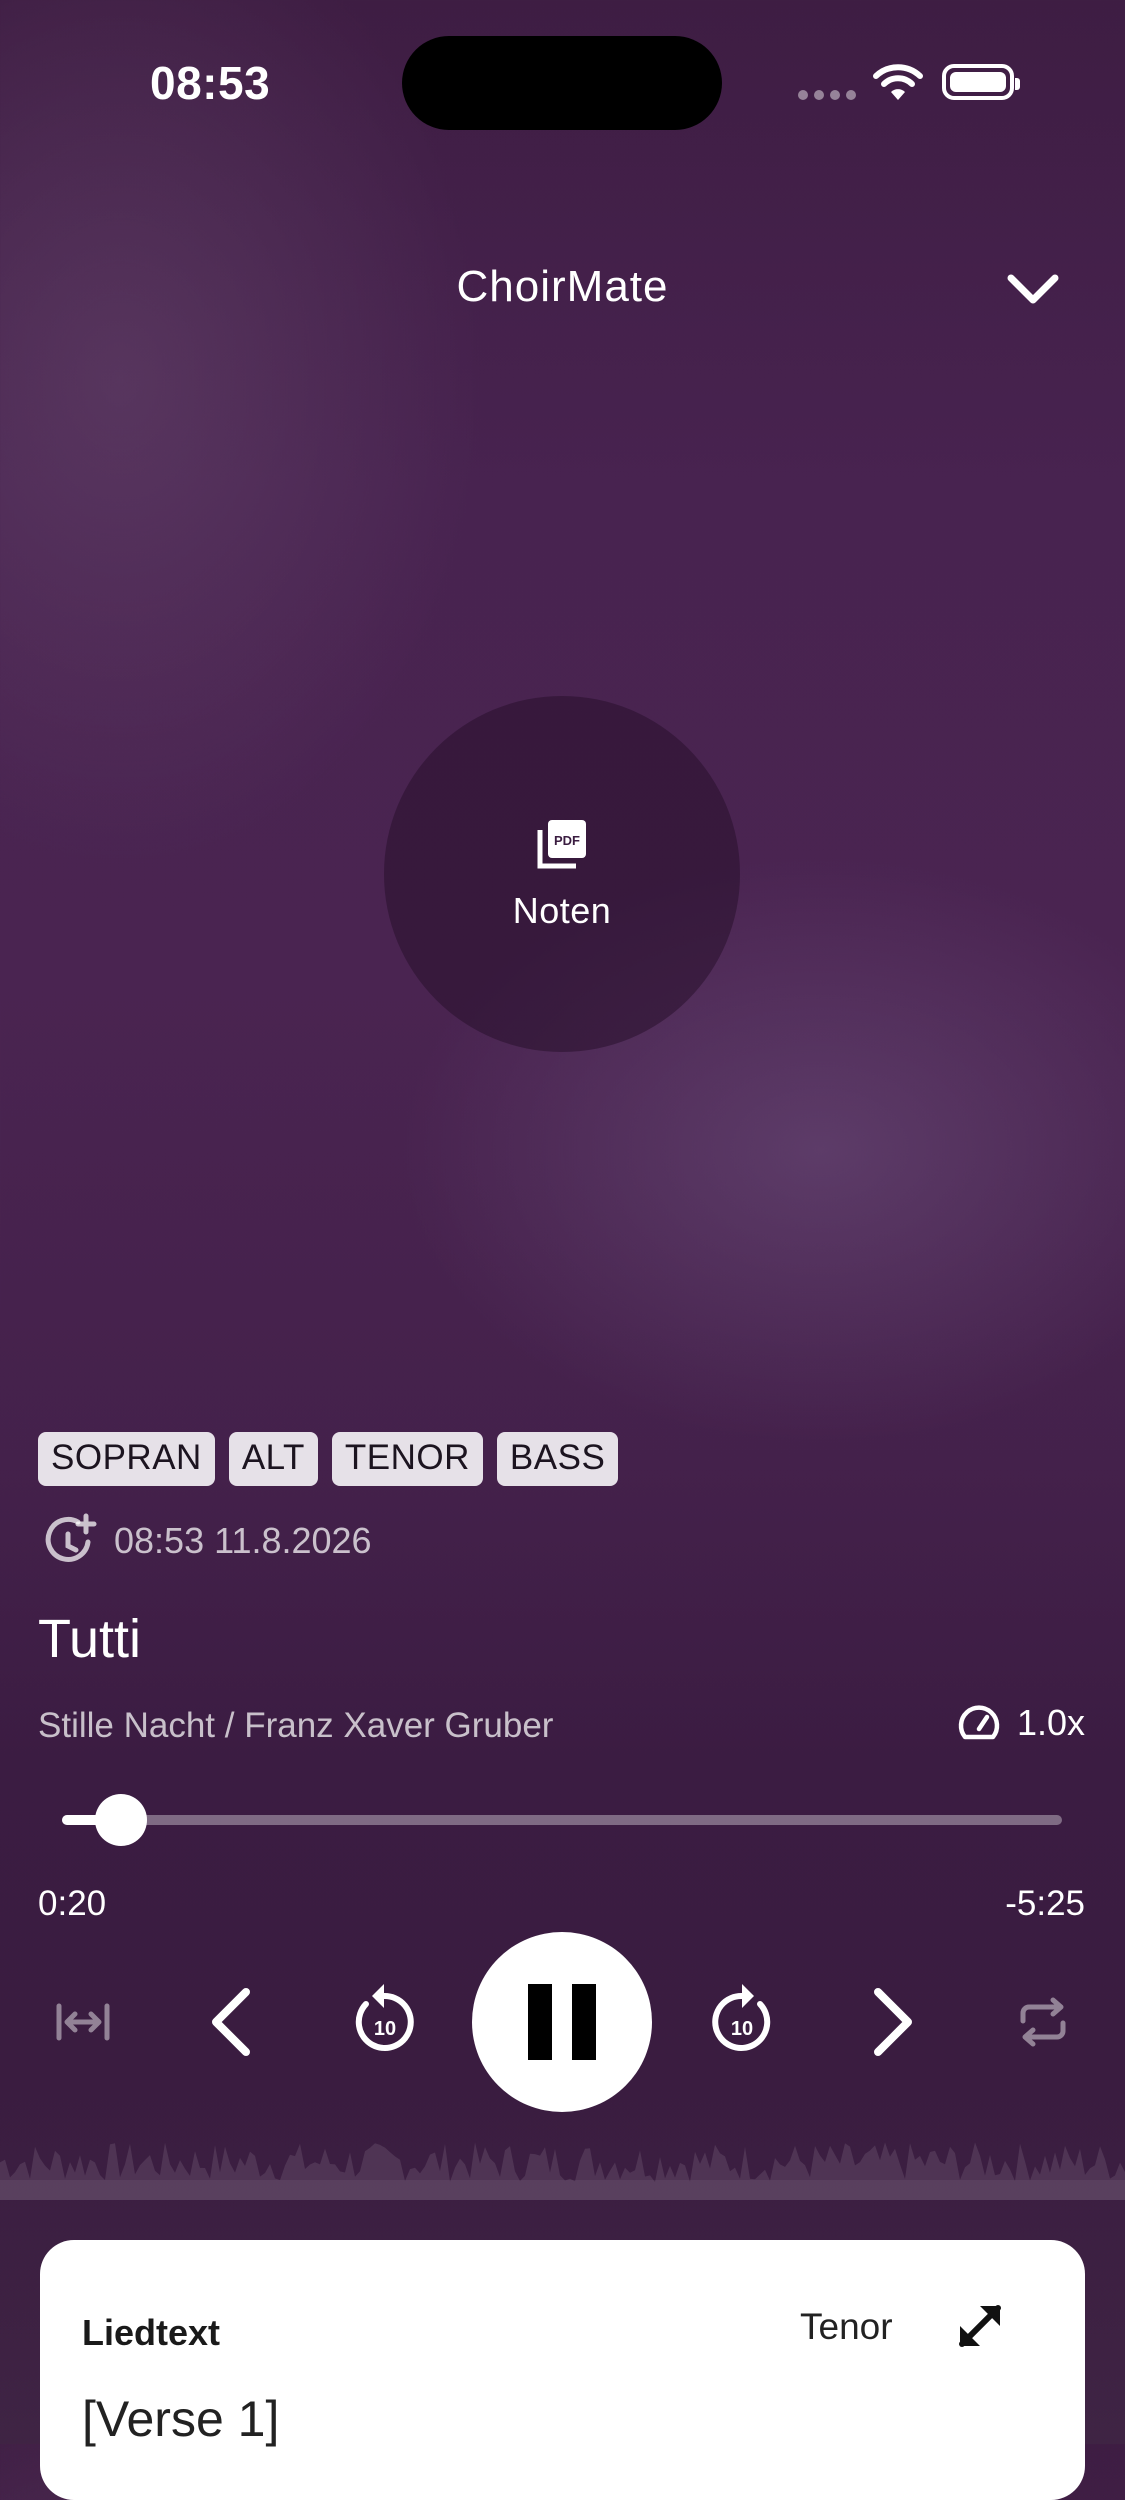 This screenshot has height=2500, width=1125. What do you see at coordinates (296, 1725) in the screenshot?
I see `track-subtitle: Stille Nacht / Franz Xaver Gruber` at bounding box center [296, 1725].